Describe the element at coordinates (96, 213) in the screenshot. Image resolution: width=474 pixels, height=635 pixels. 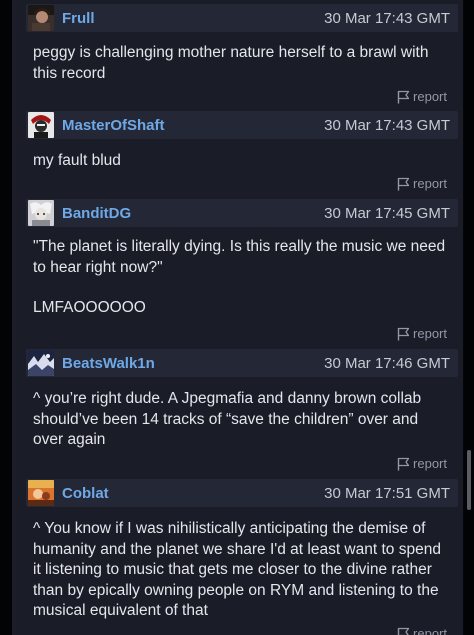
I see `username-link: BanditDG` at that location.